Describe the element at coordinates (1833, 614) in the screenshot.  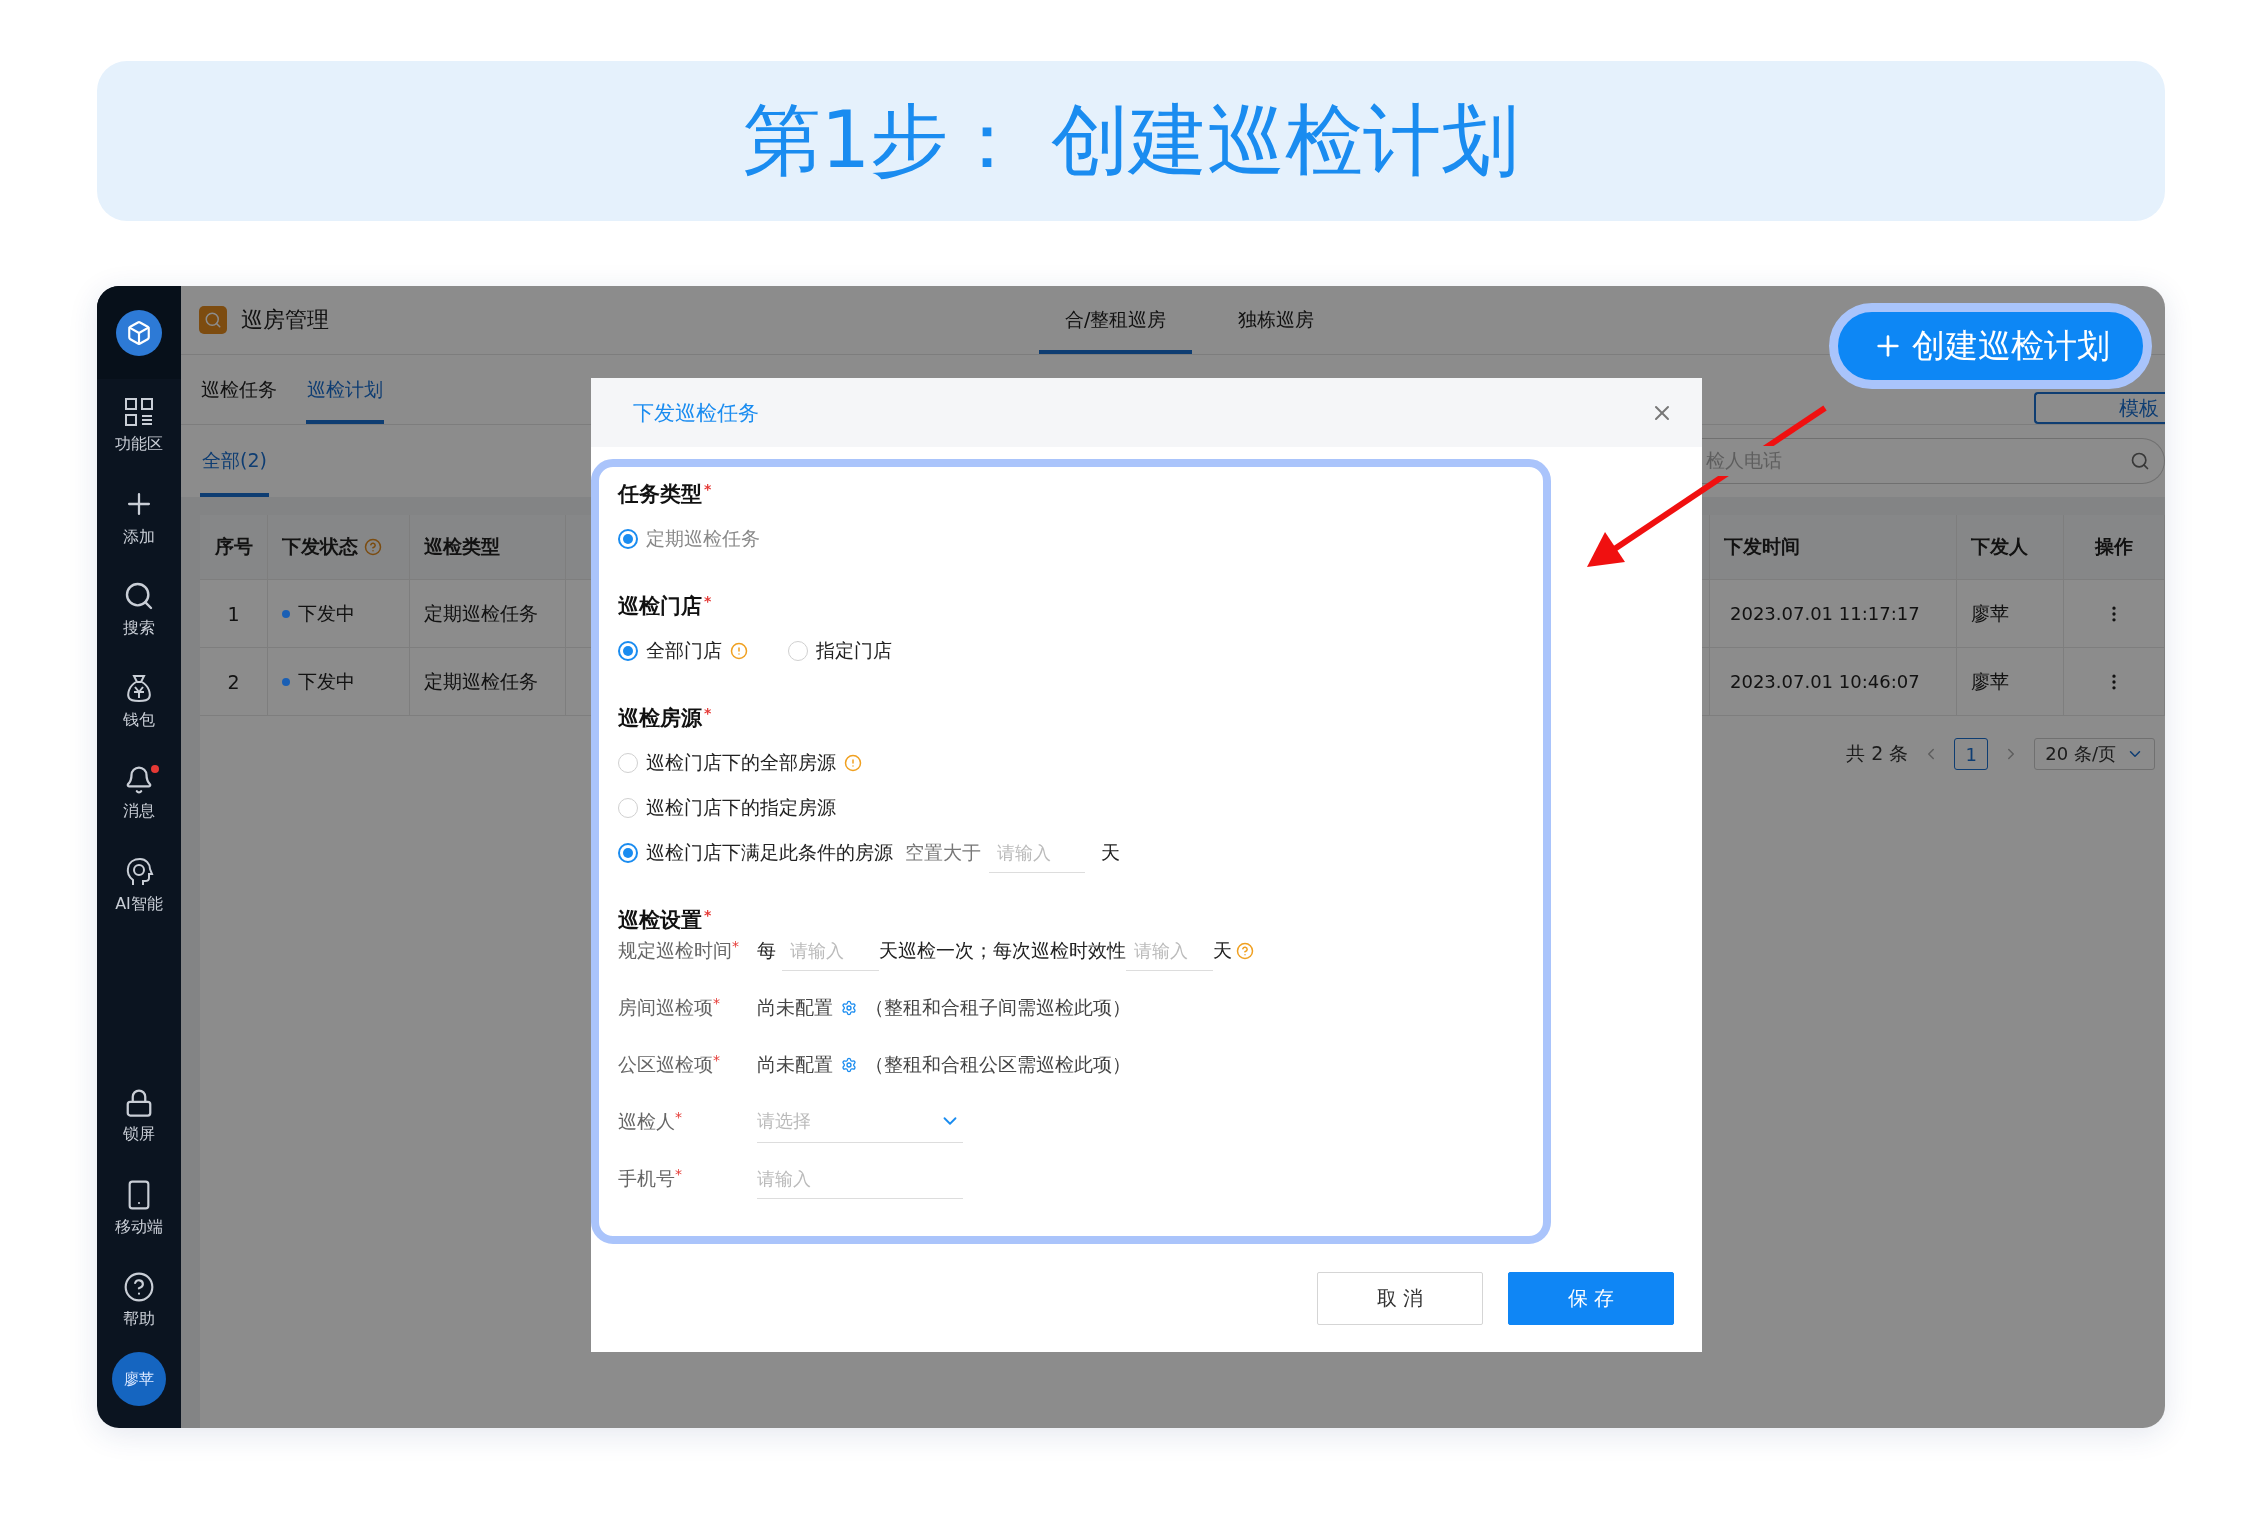
I see `table-cell: 2023.07.01 11:17:17` at that location.